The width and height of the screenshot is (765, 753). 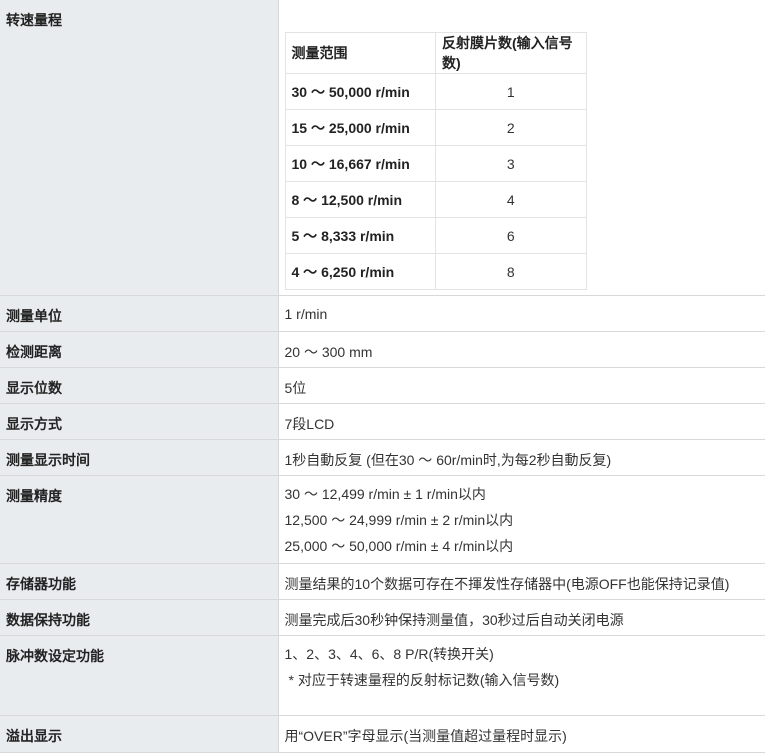 I want to click on spec-label: 显示方式, so click(x=139, y=421).